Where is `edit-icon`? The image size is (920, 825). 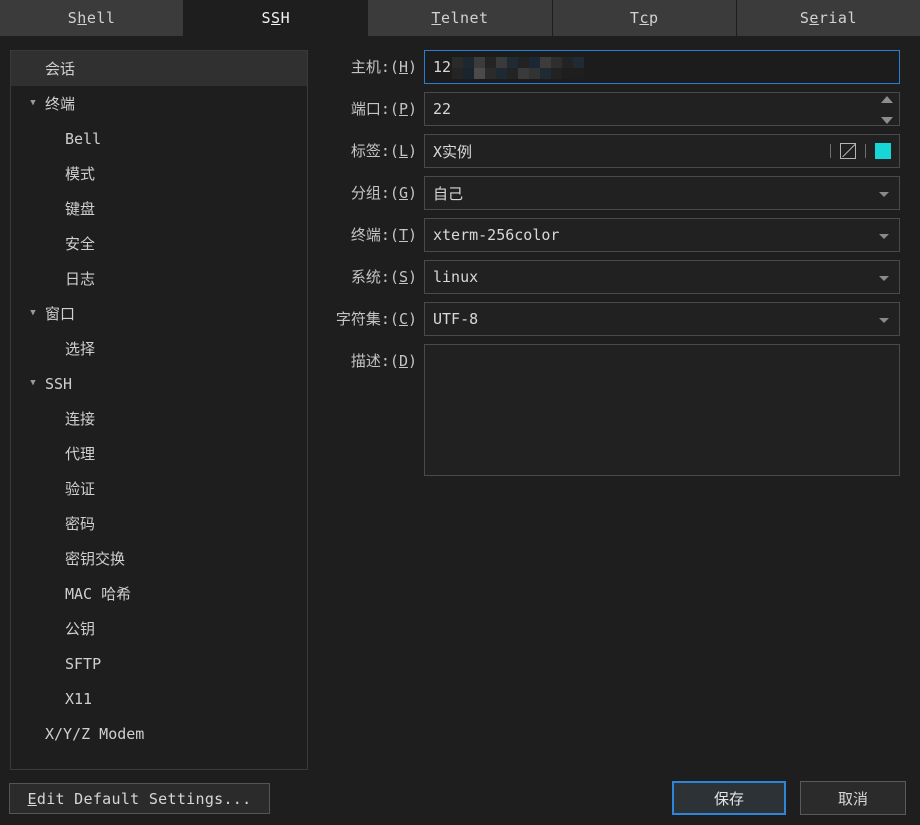
edit-icon is located at coordinates (848, 151).